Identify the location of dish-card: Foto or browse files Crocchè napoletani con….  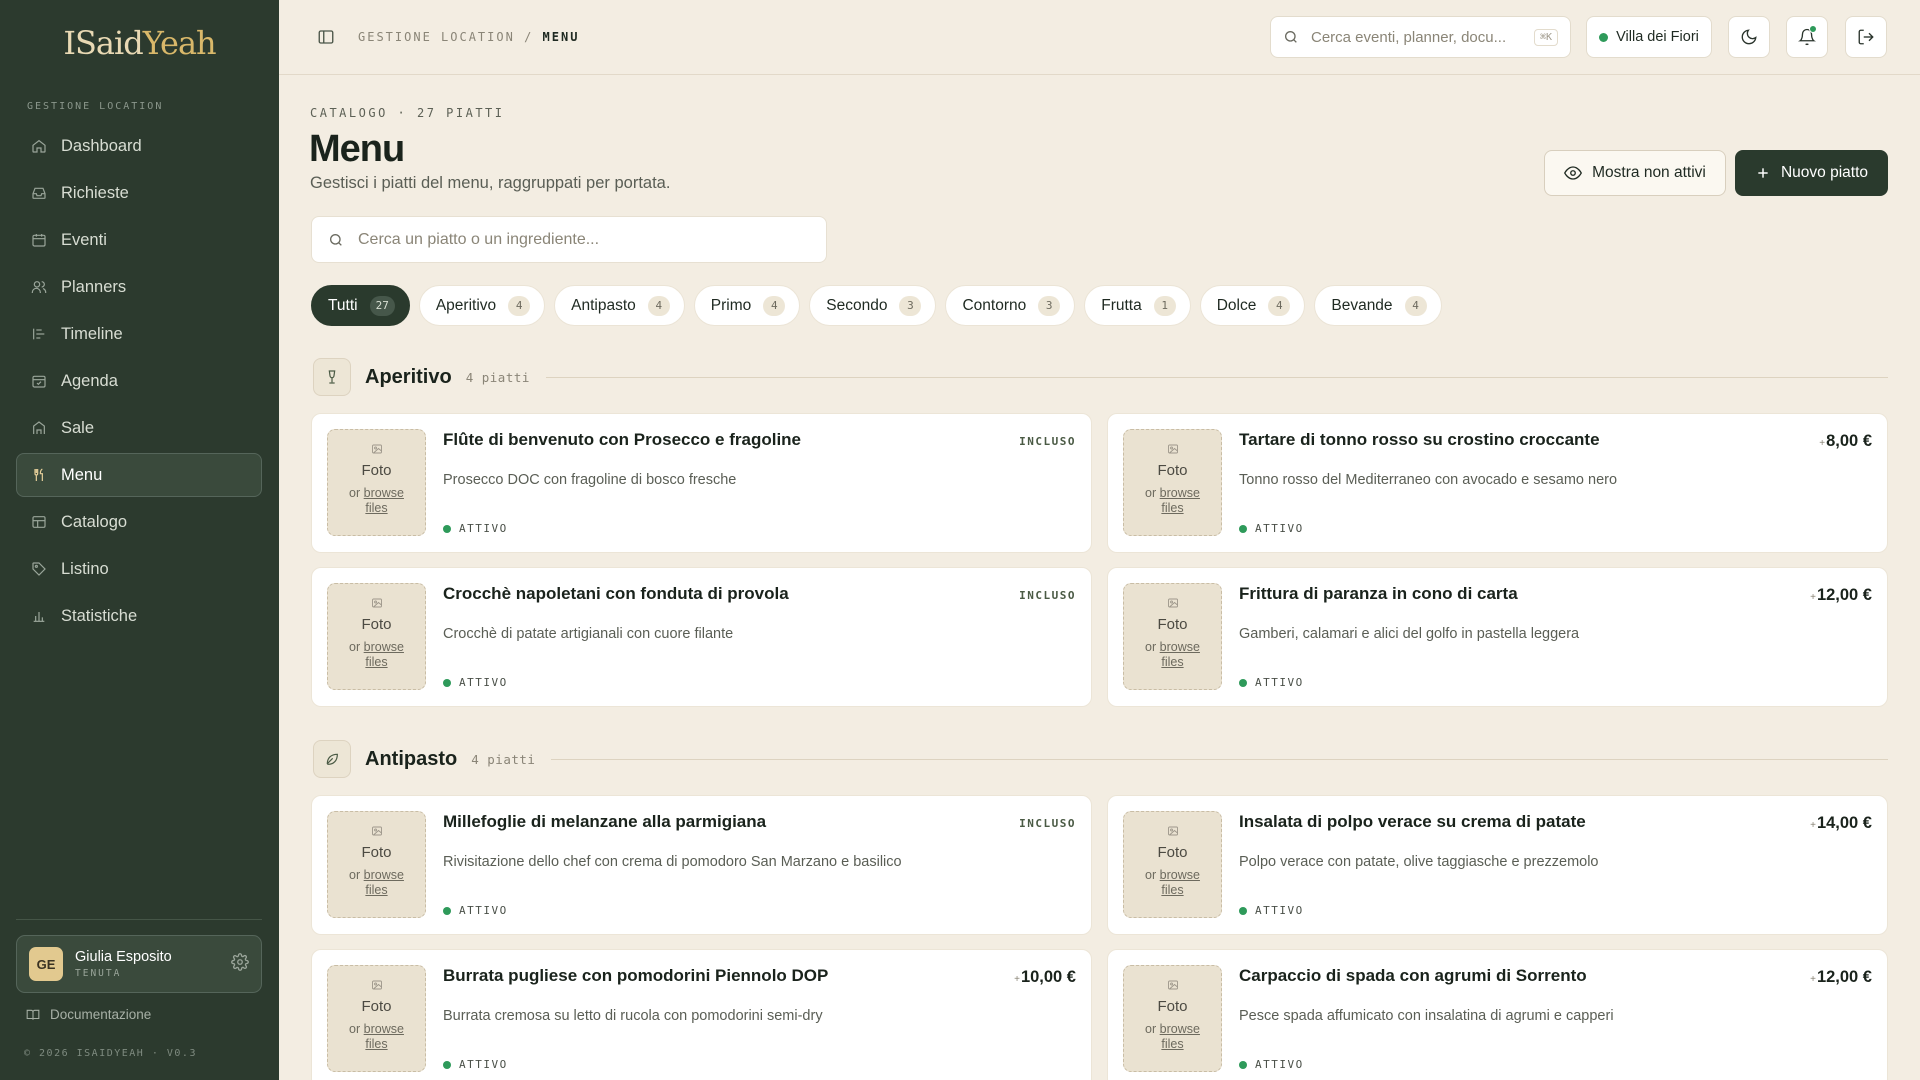
(701, 637).